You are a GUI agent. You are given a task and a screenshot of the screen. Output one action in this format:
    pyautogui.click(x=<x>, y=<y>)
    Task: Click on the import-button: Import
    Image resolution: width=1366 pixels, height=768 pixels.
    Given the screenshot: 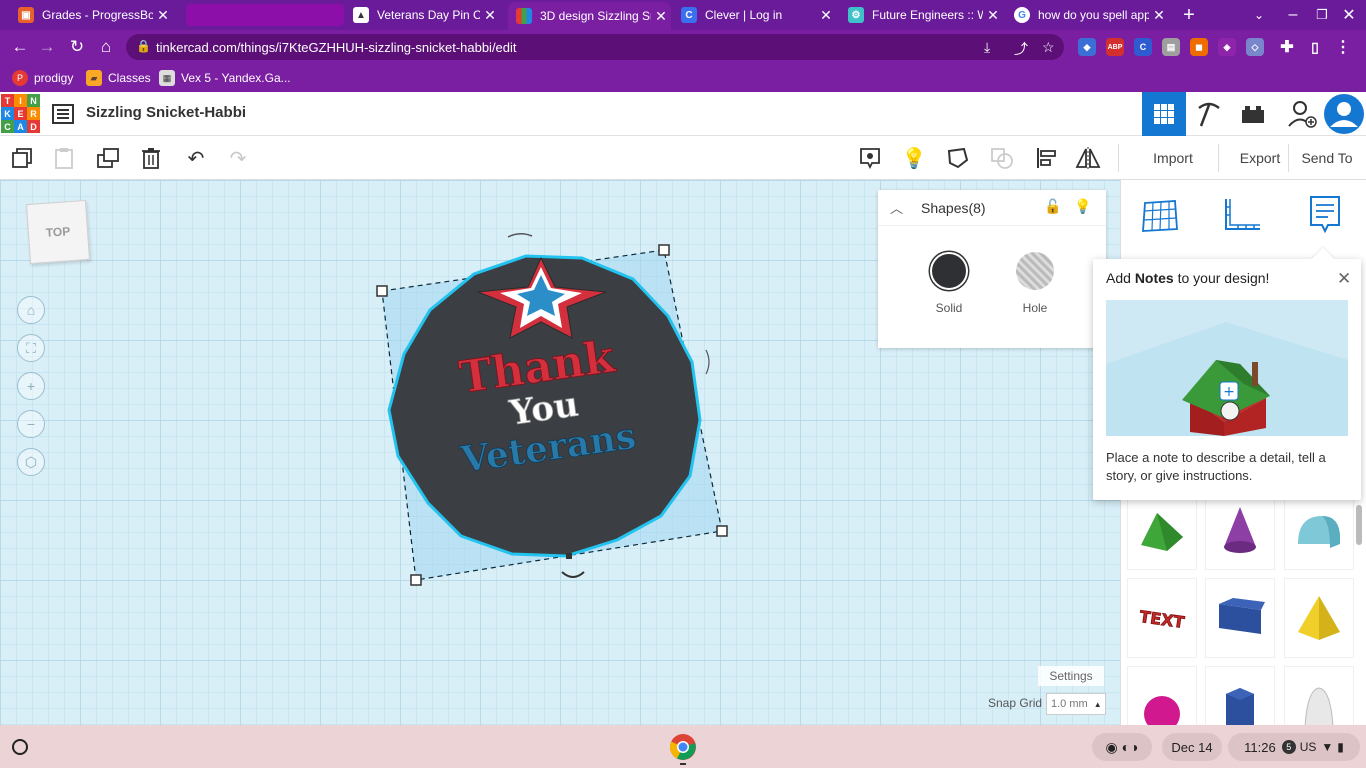 What is the action you would take?
    pyautogui.click(x=1173, y=158)
    